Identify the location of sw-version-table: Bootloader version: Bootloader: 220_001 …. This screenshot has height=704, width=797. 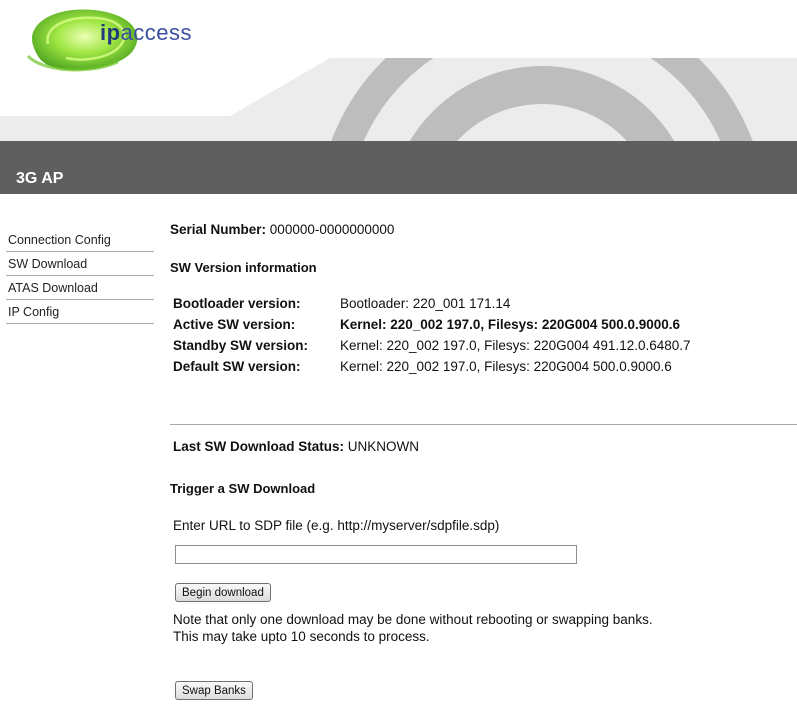
(483, 338).